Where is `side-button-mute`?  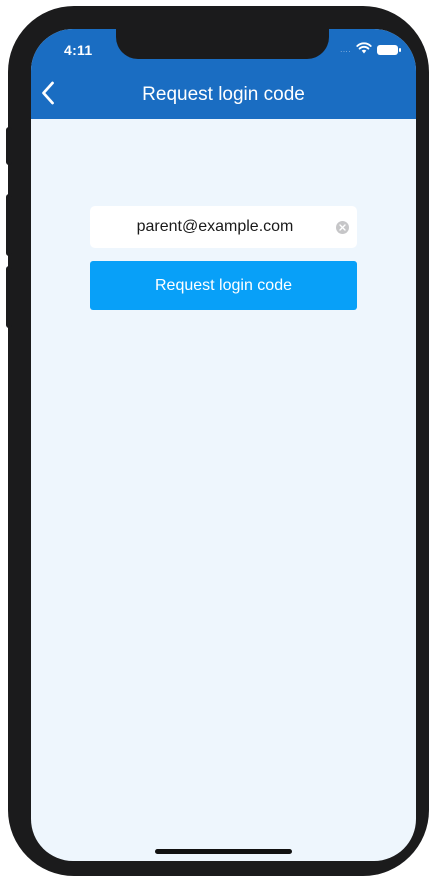
side-button-mute is located at coordinates (9, 146).